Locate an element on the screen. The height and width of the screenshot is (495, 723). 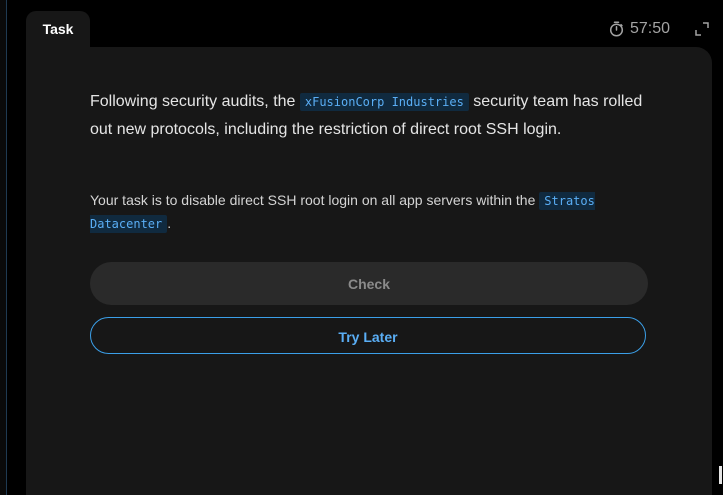
expand-icon is located at coordinates (702, 29).